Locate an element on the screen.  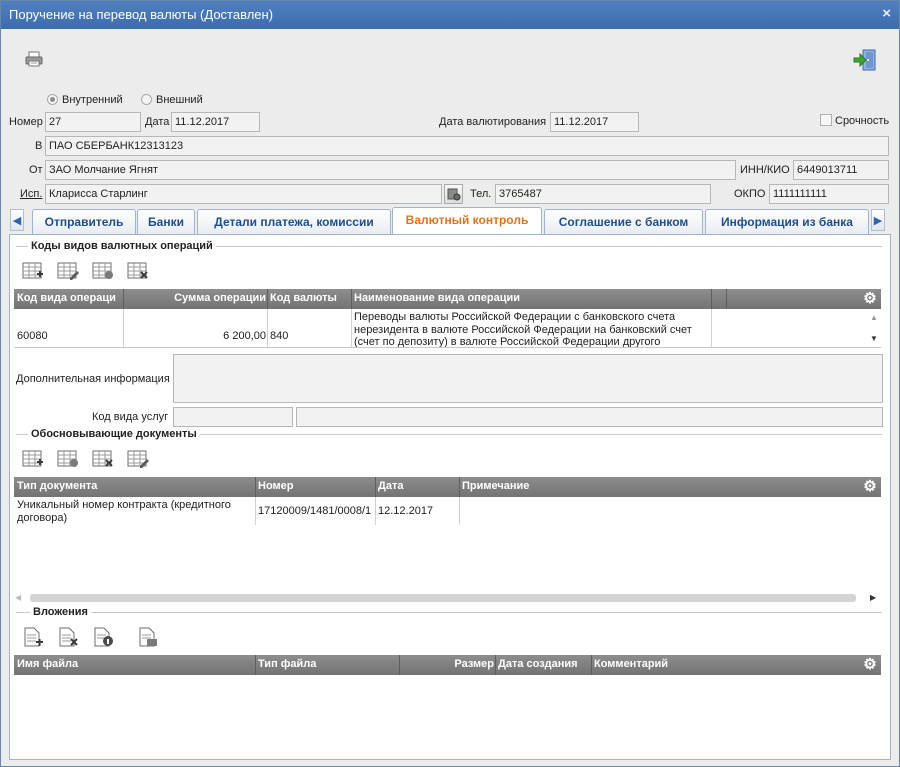
edit-row-icon is located at coordinates (68, 271).